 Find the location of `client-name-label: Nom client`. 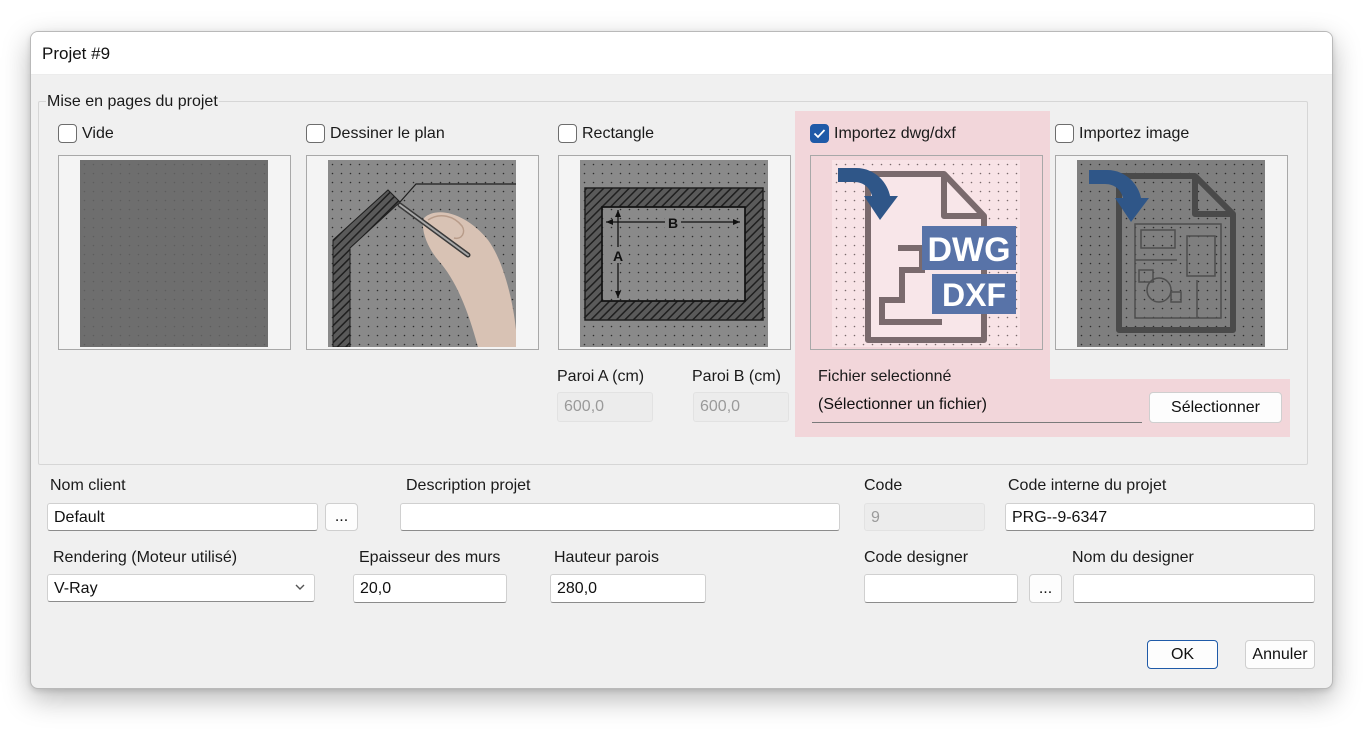

client-name-label: Nom client is located at coordinates (88, 485).